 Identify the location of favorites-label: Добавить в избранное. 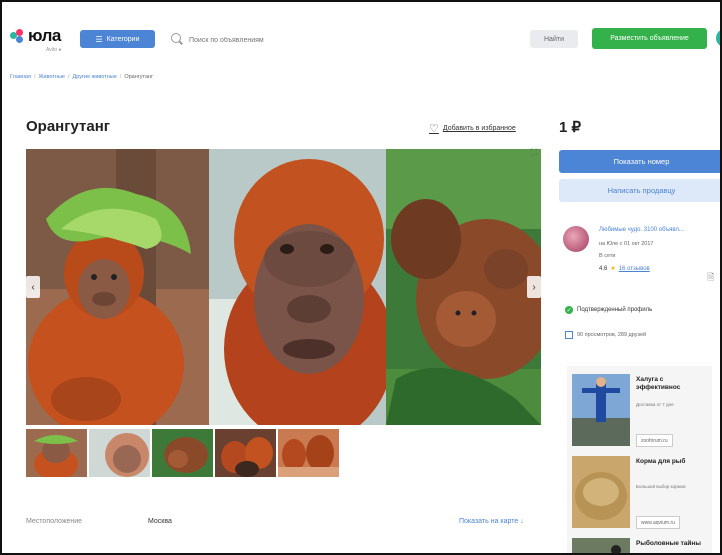
(479, 128).